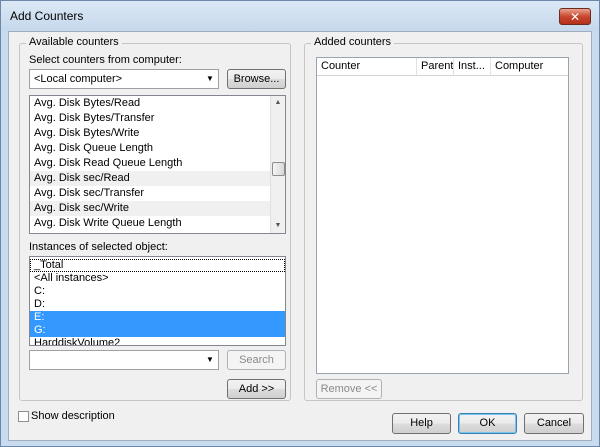  What do you see at coordinates (157, 278) in the screenshot?
I see `instance-item: <All instances>` at bounding box center [157, 278].